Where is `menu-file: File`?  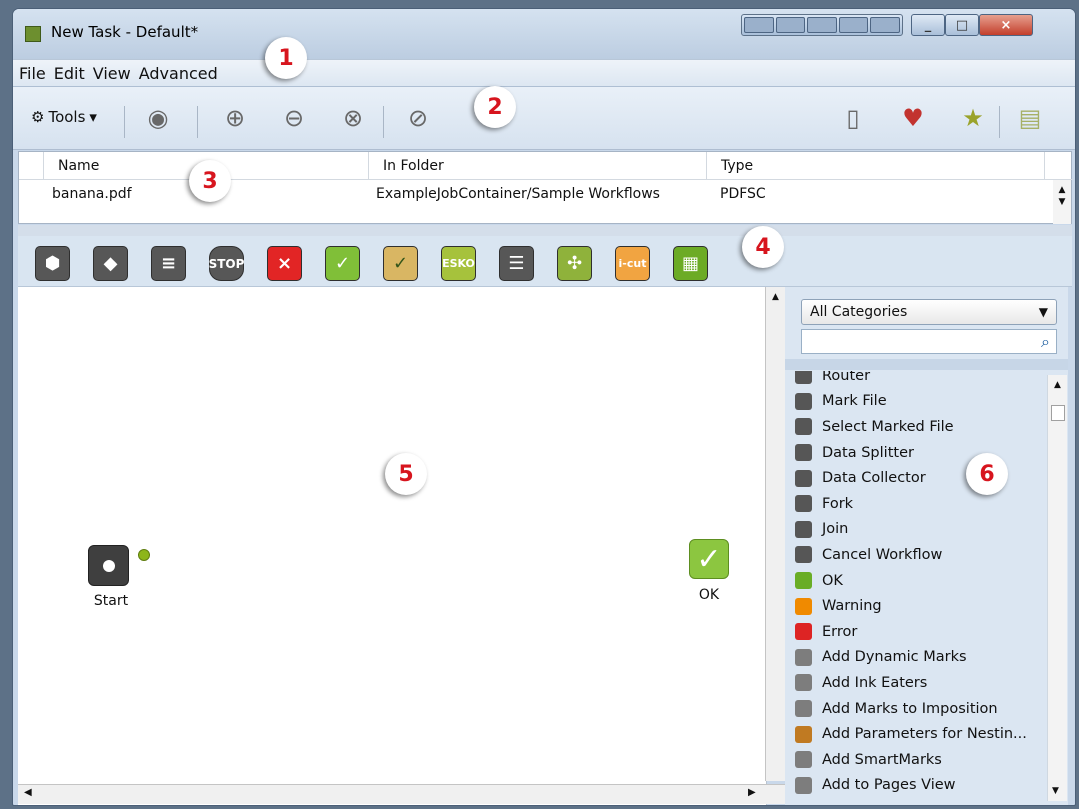 menu-file: File is located at coordinates (32, 73).